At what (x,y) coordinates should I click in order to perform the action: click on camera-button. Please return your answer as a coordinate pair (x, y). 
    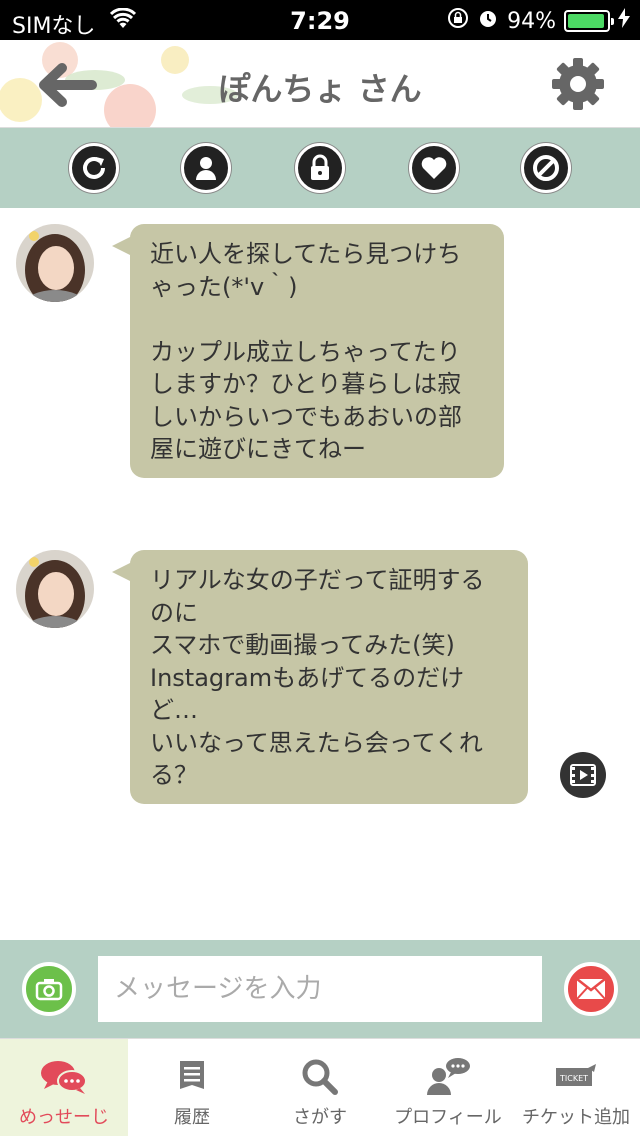
    Looking at the image, I should click on (49, 989).